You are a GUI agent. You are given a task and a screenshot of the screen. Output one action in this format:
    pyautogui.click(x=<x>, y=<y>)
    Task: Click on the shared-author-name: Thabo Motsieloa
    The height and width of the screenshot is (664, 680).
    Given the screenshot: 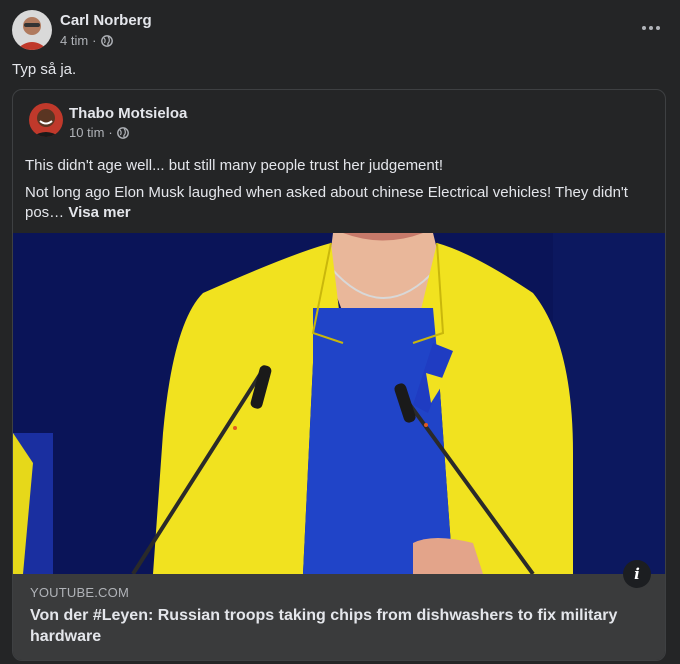 What is the action you would take?
    pyautogui.click(x=128, y=113)
    